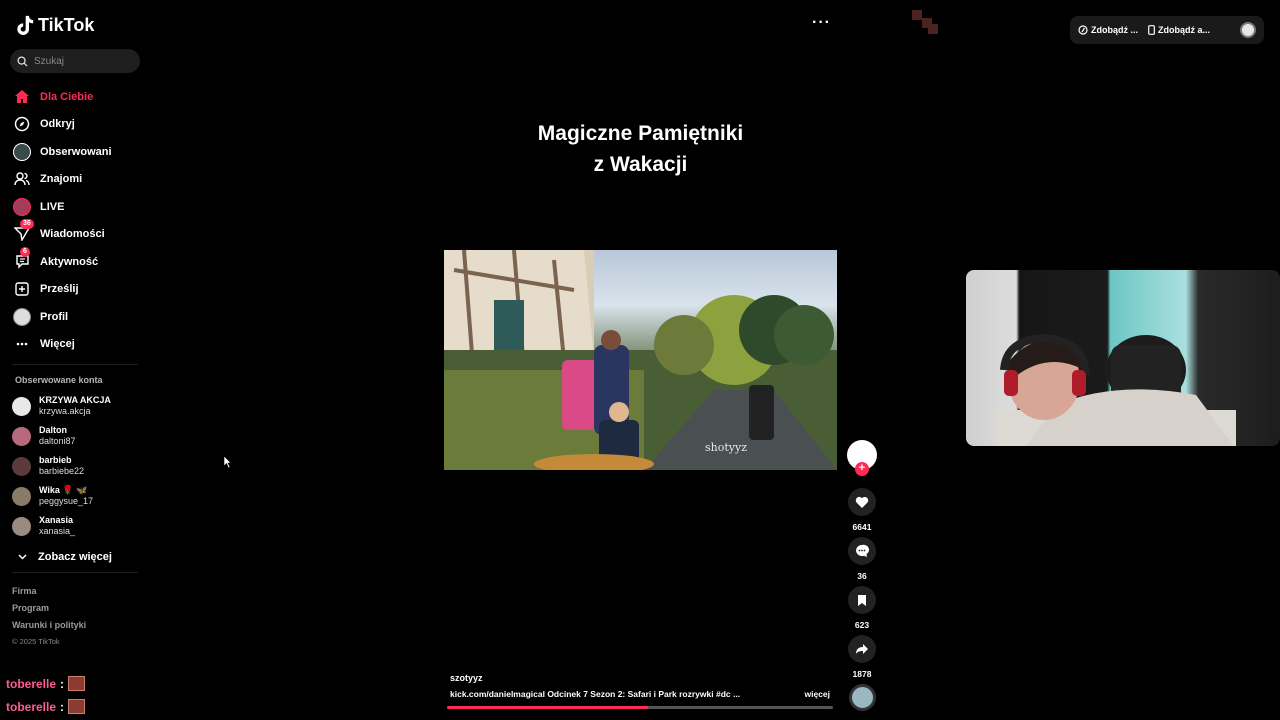  I want to click on webcam-feed-image, so click(1116, 389).